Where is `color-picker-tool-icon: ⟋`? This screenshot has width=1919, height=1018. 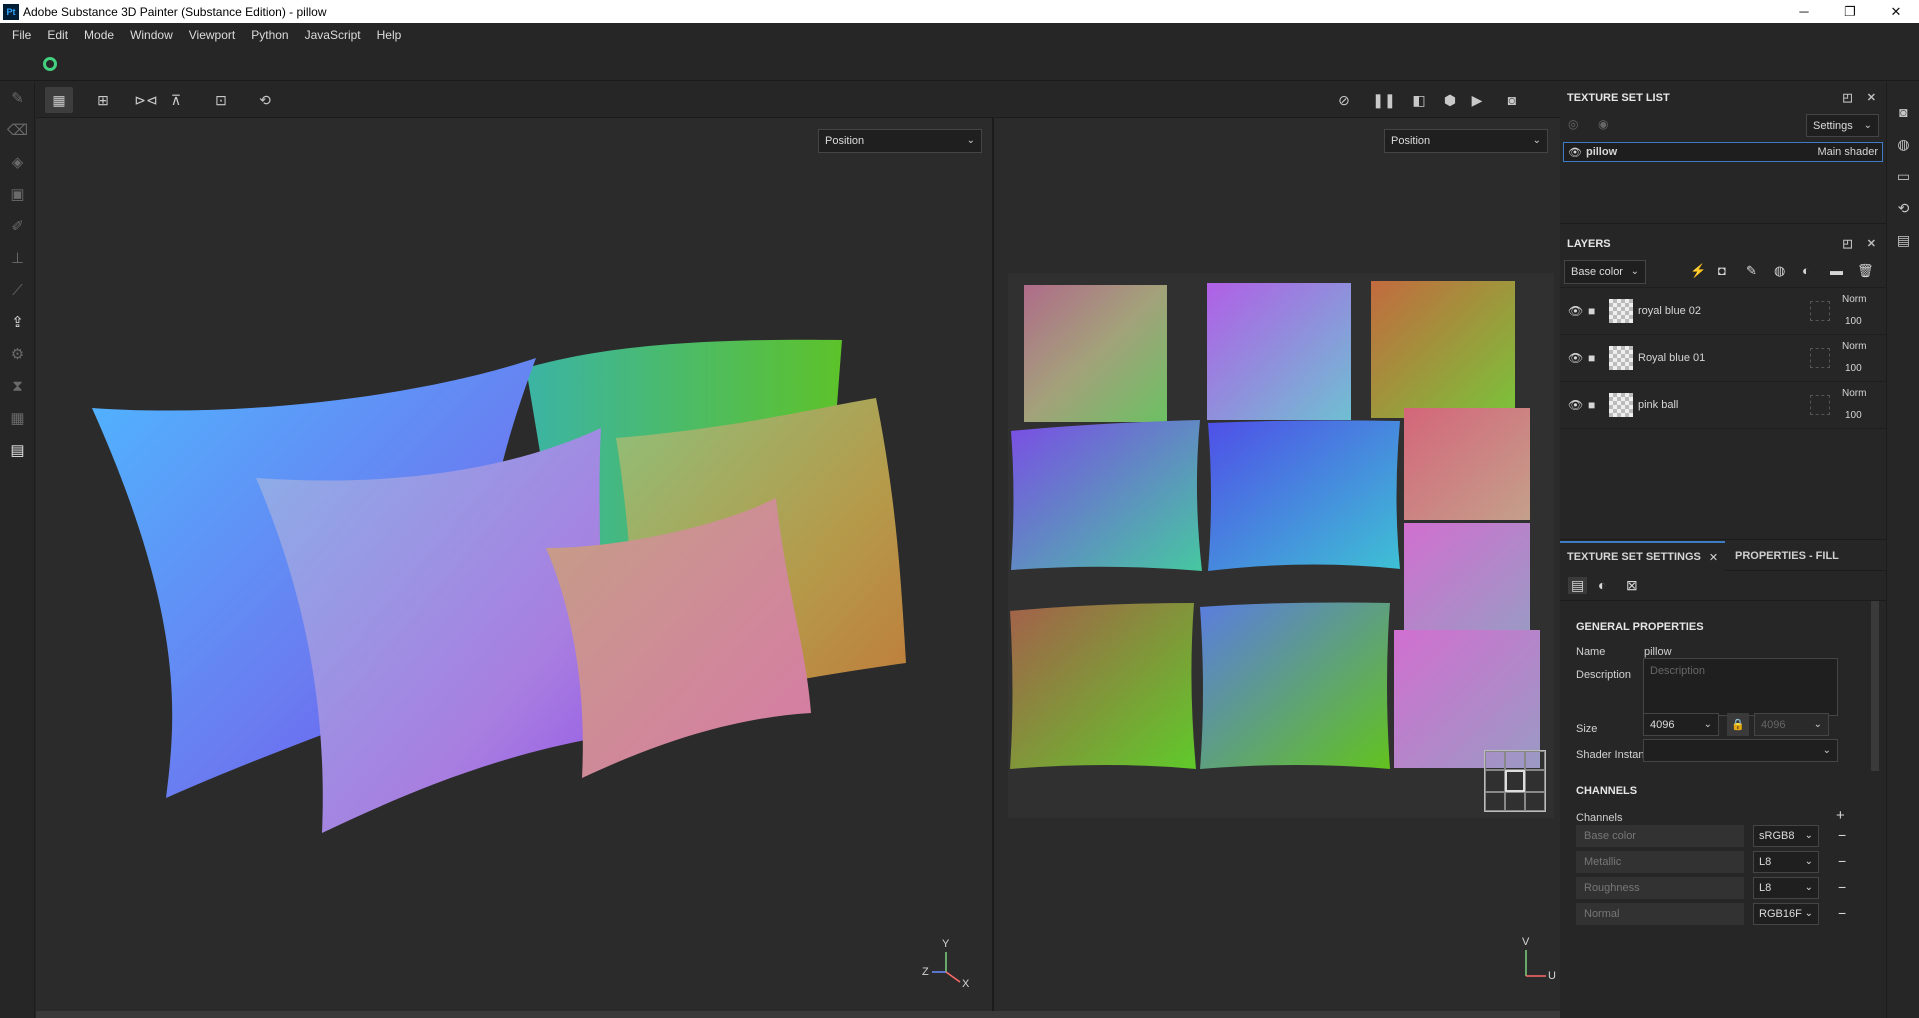 color-picker-tool-icon: ⟋ is located at coordinates (17, 290).